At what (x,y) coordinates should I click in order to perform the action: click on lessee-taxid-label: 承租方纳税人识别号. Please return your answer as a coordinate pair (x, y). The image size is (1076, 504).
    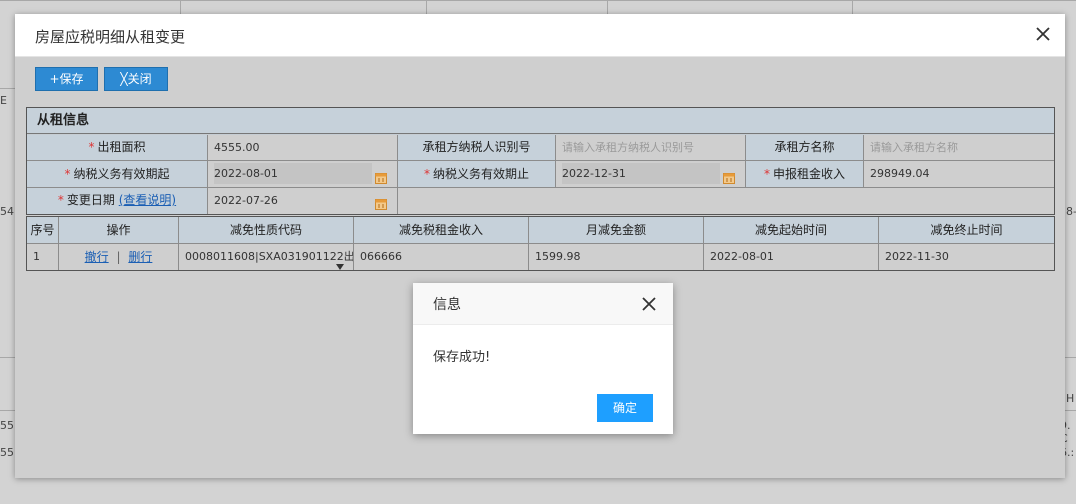
    Looking at the image, I should click on (477, 148).